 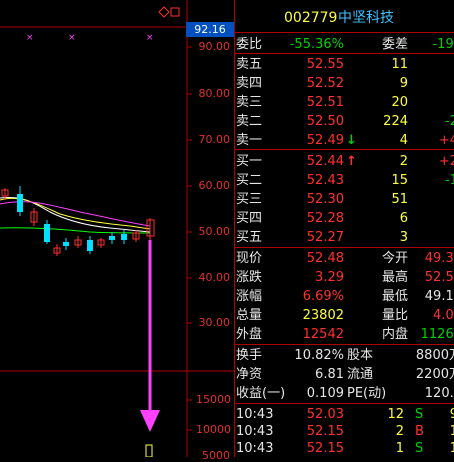 I want to click on stats-label: 流通, so click(x=360, y=374).